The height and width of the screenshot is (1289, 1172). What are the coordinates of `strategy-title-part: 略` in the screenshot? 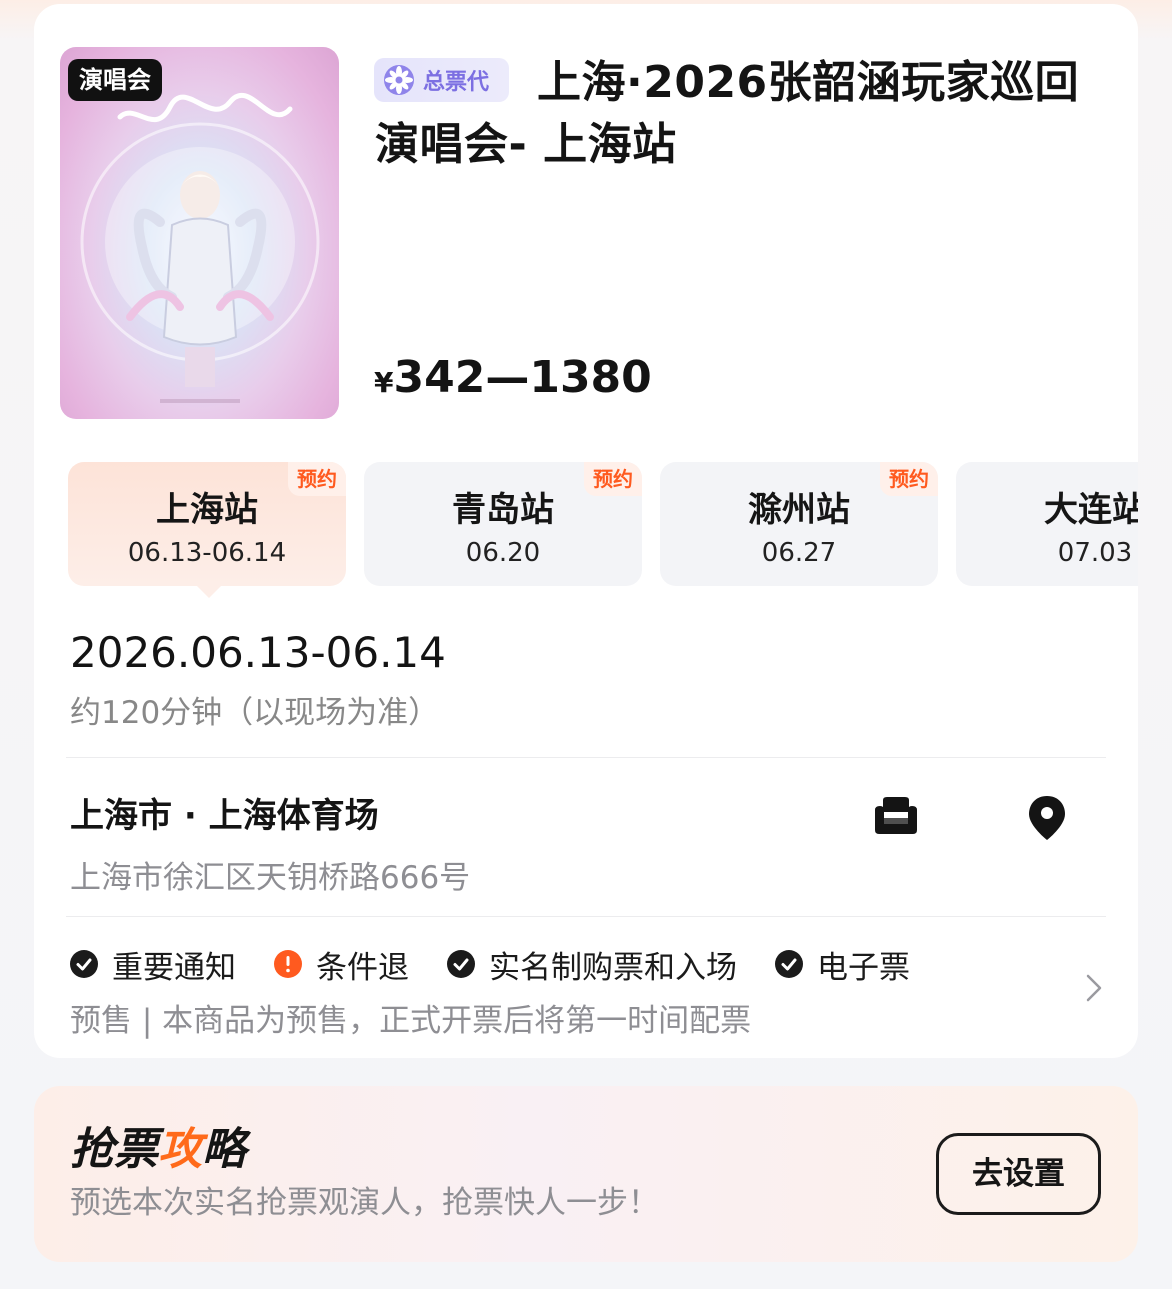 It's located at (224, 1149).